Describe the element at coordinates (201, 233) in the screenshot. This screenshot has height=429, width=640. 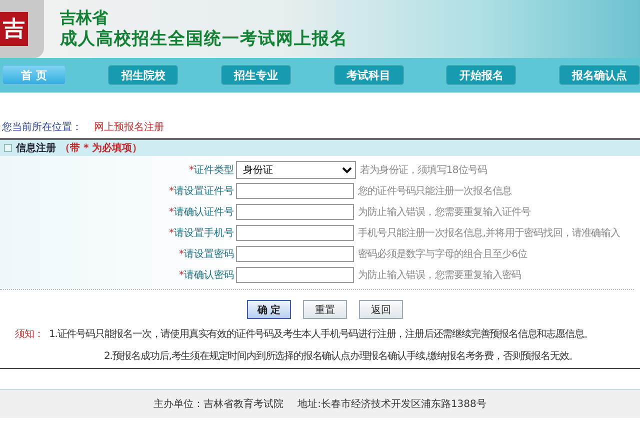
I see `field-label: *请设置手机号` at that location.